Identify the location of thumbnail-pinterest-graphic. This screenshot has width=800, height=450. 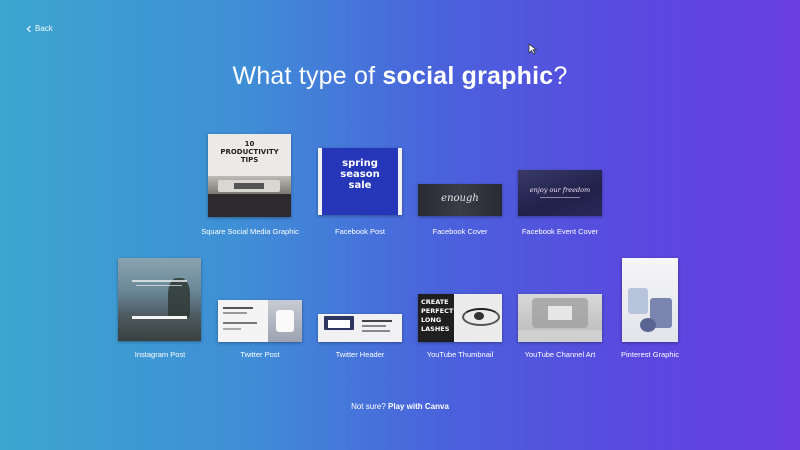
(650, 300).